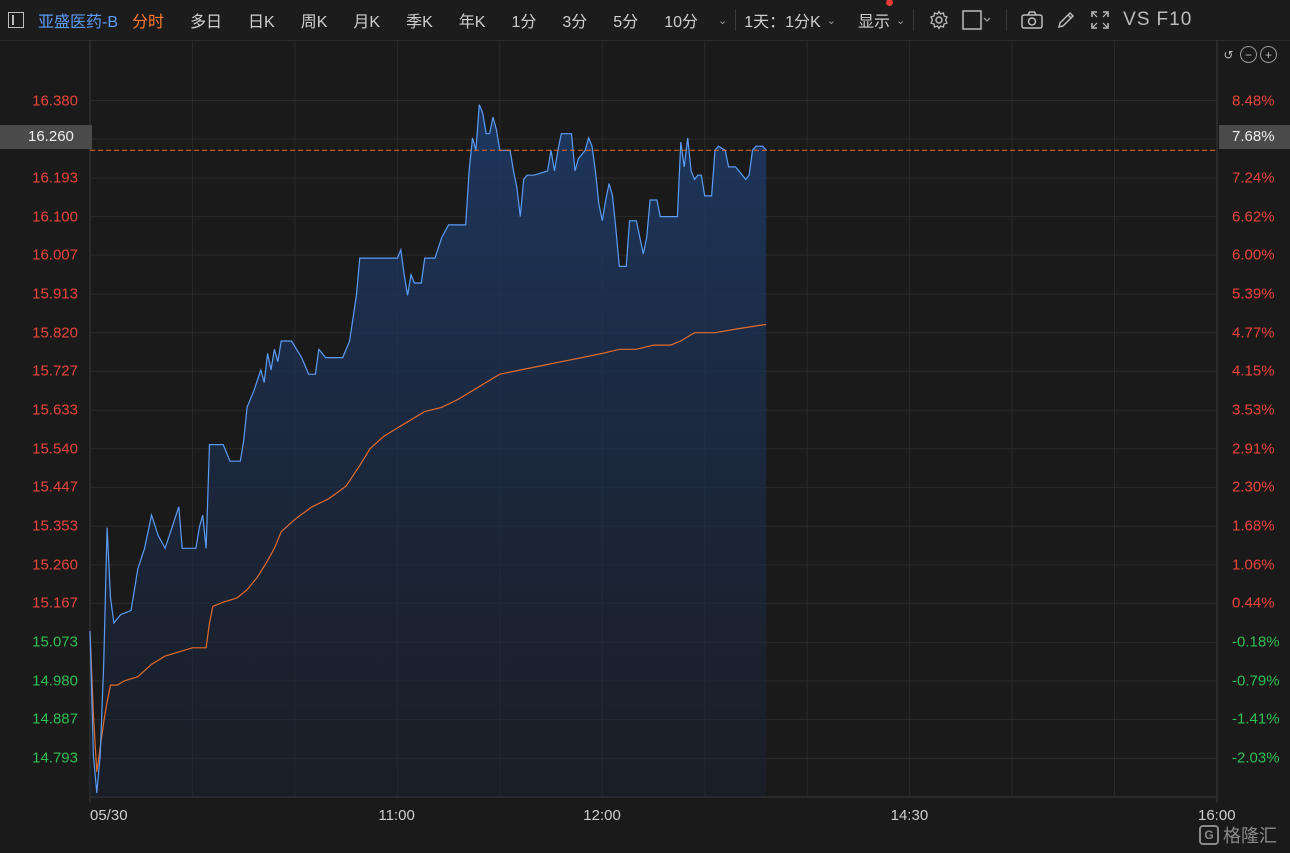  What do you see at coordinates (419, 20) in the screenshot?
I see `period-tab-5: 季K` at bounding box center [419, 20].